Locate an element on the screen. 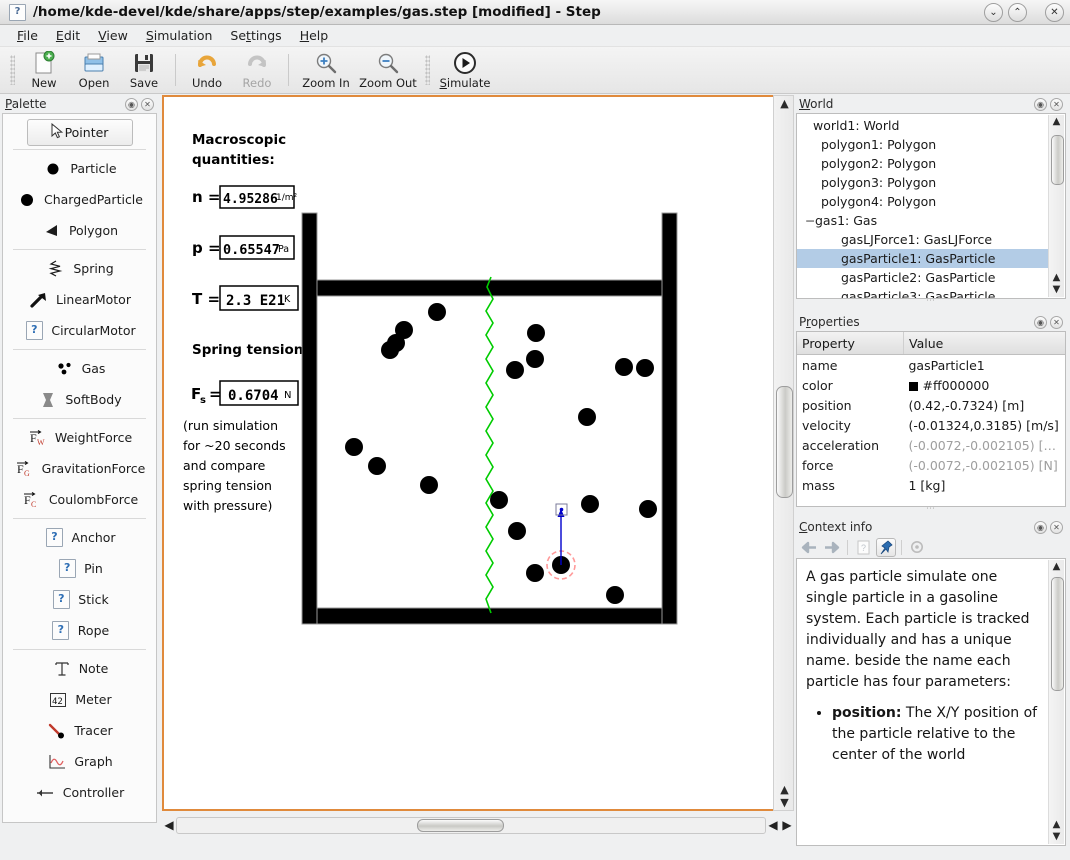 Image resolution: width=1070 pixels, height=860 pixels. tree-item-world1: world1: World is located at coordinates (923, 125).